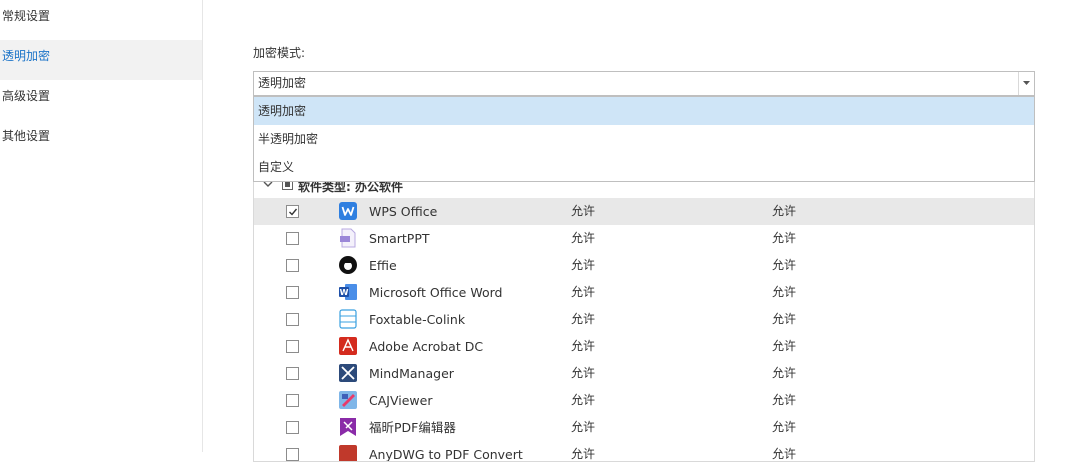  What do you see at coordinates (644, 83) in the screenshot?
I see `encryption-mode-select: 透明加密` at bounding box center [644, 83].